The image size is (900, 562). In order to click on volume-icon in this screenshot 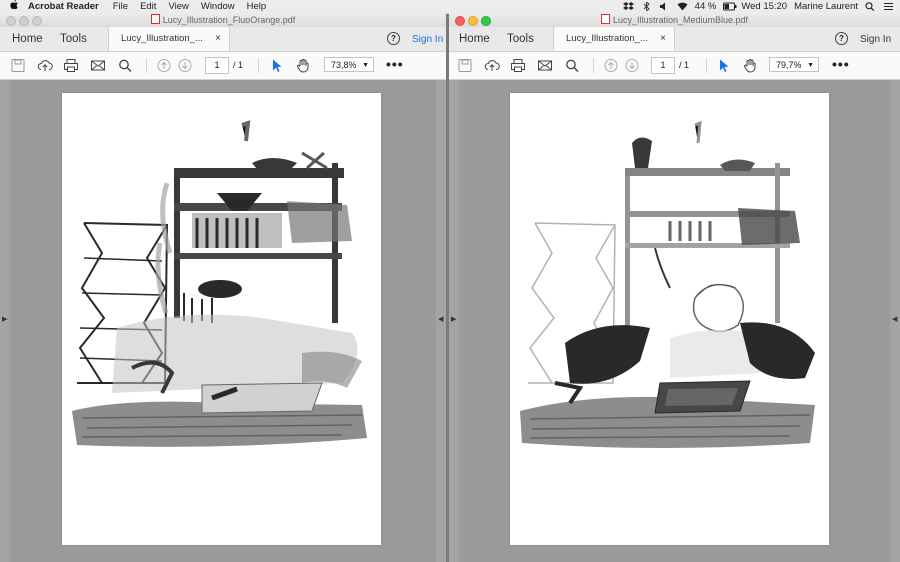, I will do `click(664, 6)`.